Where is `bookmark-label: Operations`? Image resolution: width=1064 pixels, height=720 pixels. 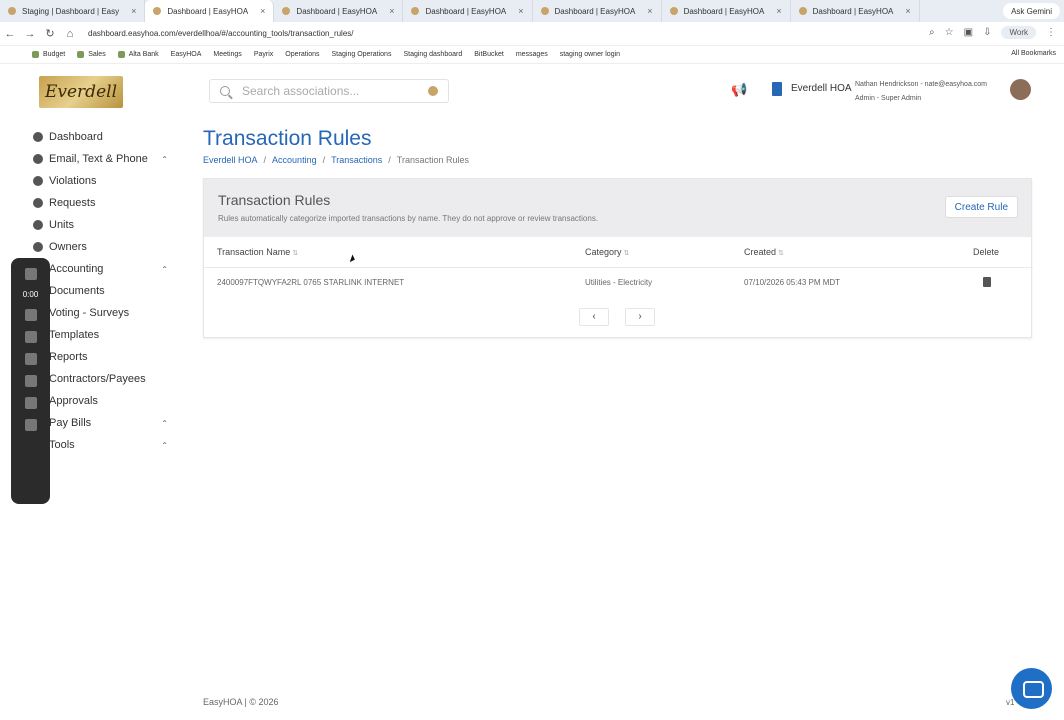
bookmark-label: Operations is located at coordinates (302, 54).